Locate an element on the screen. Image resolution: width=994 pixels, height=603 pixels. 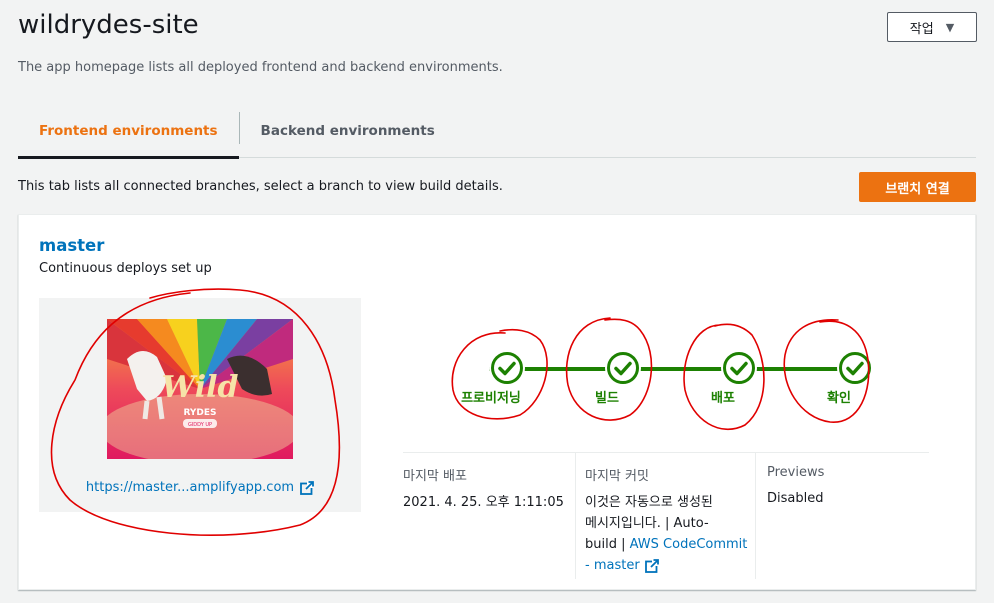
step-label-build: 빌드 is located at coordinates (607, 398).